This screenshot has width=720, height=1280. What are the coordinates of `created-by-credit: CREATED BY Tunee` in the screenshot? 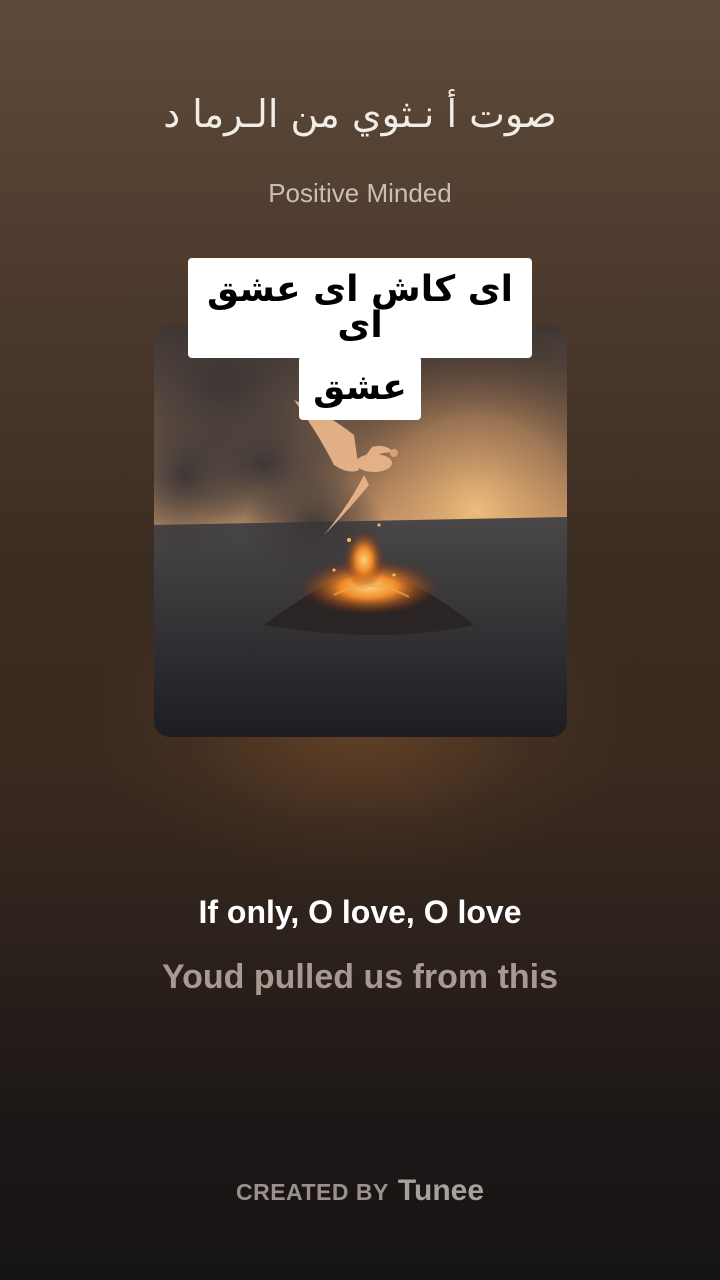 It's located at (360, 1191).